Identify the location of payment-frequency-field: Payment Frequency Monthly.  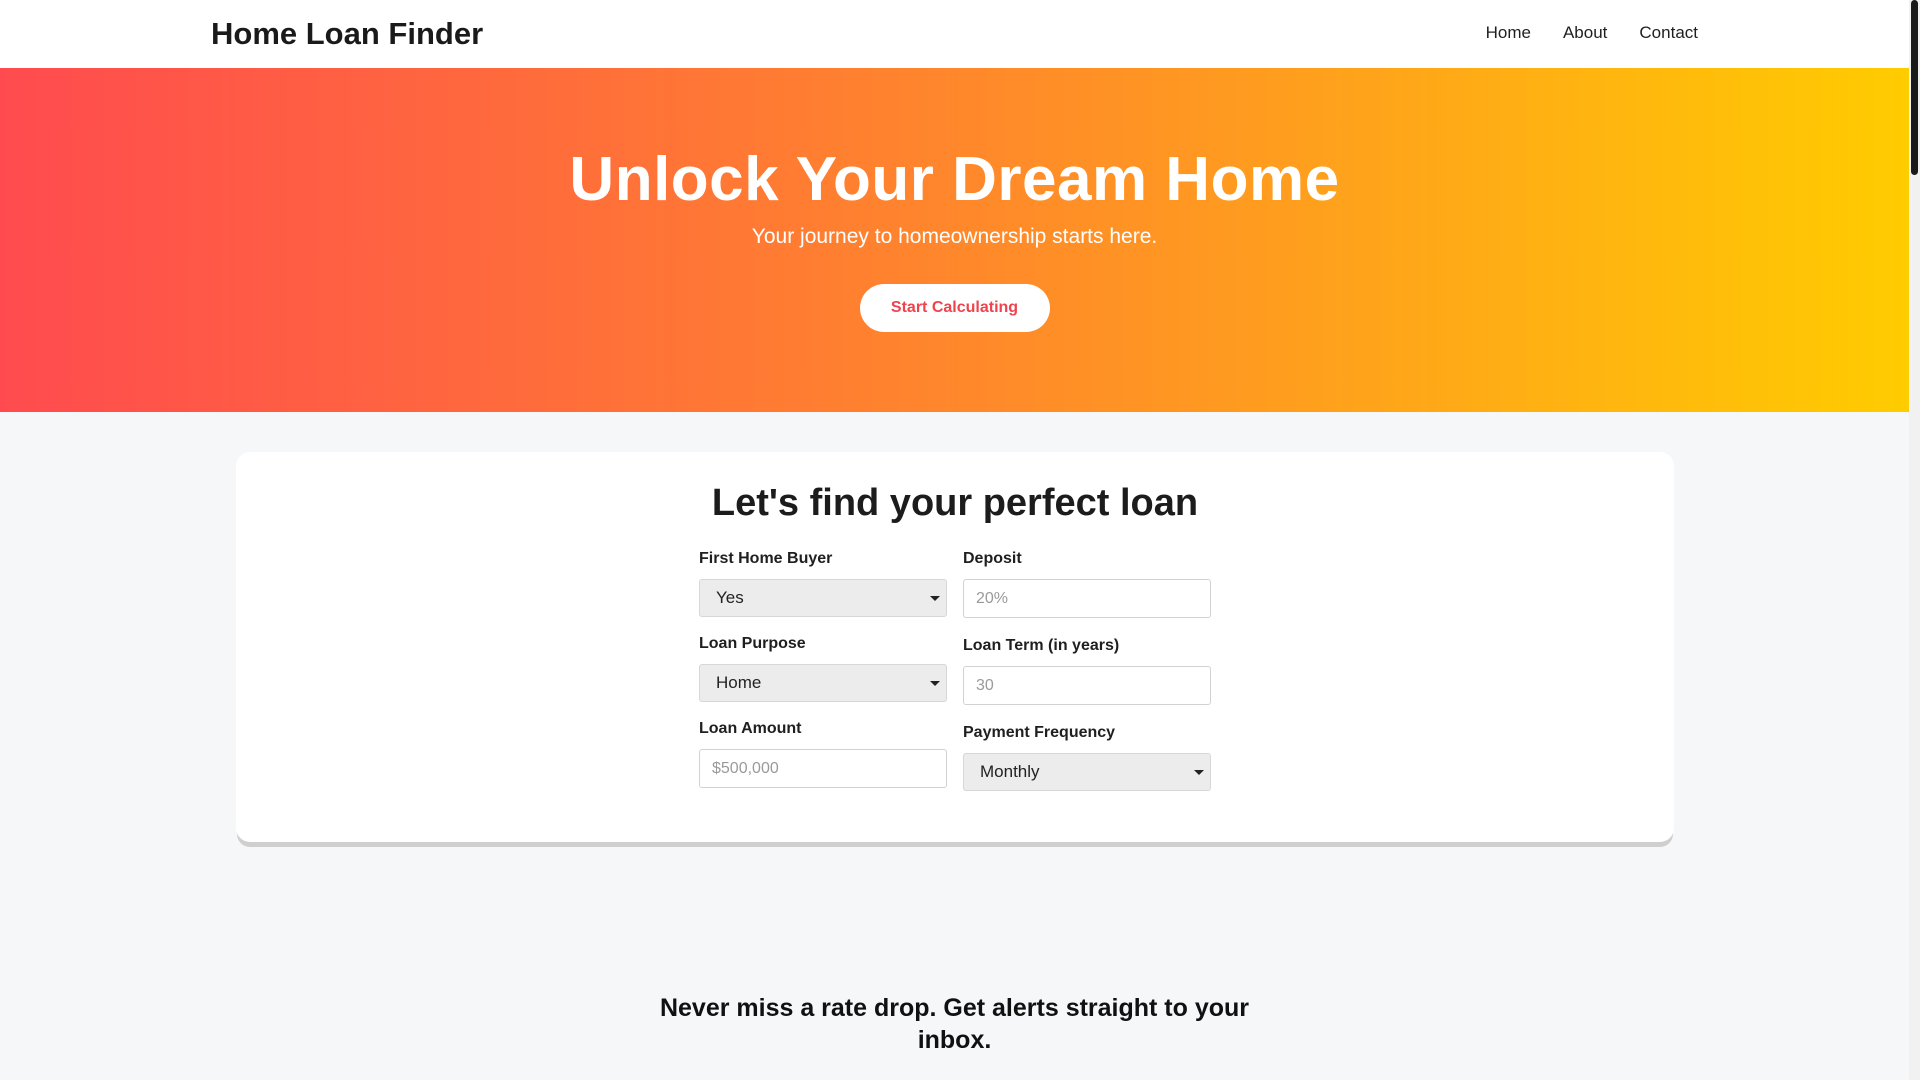
(1087, 764).